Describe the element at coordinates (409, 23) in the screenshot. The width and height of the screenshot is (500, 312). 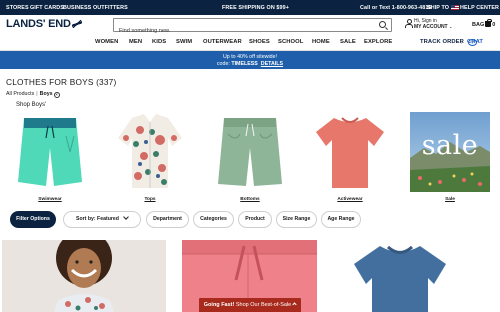
I see `person-icon` at that location.